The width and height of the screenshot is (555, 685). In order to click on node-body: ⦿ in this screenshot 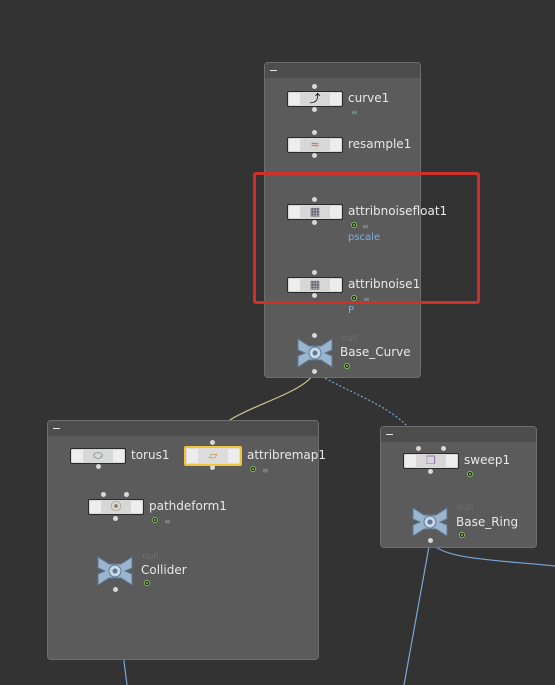, I will do `click(116, 507)`.